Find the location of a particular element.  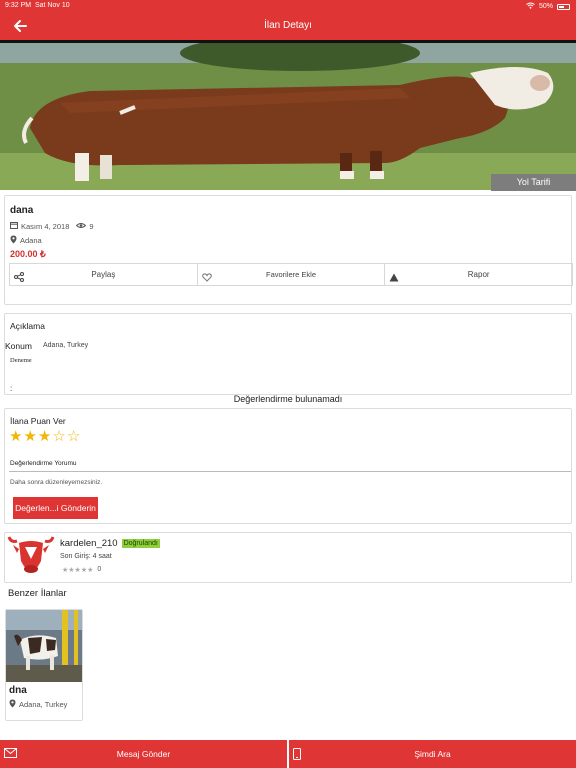

report-label: Rapor is located at coordinates (478, 274).